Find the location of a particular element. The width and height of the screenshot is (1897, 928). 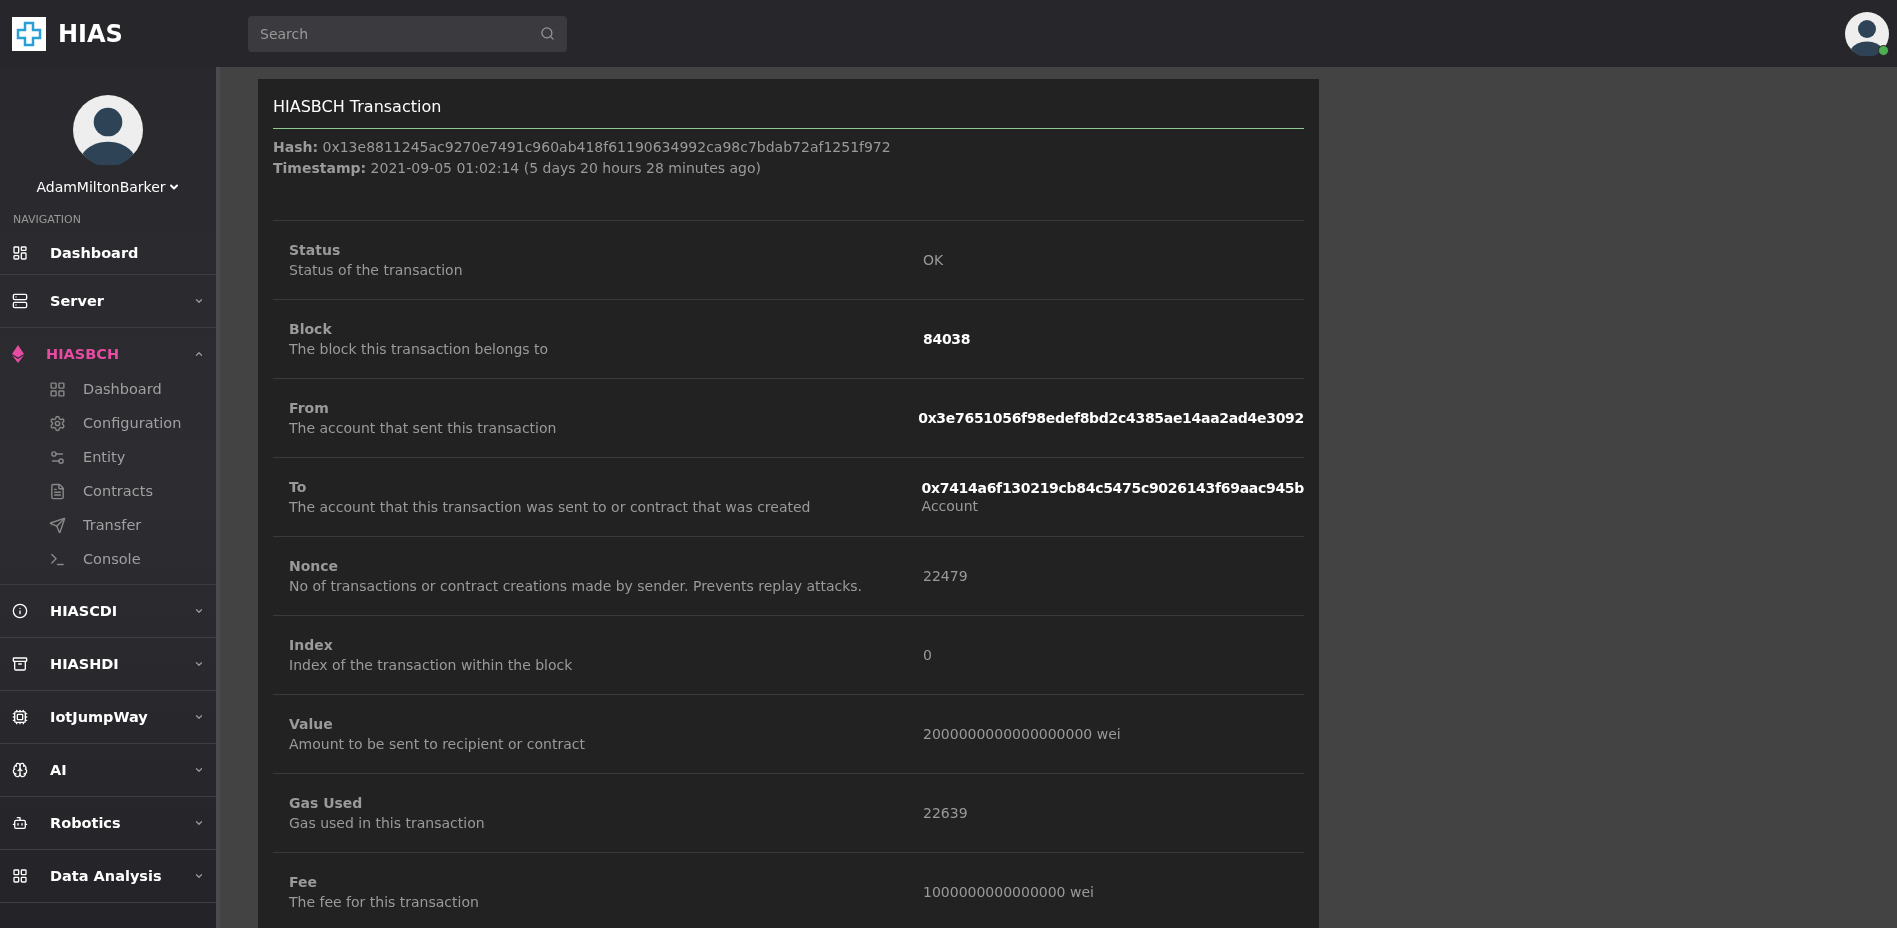

dashboard-icon is located at coordinates (20, 253).